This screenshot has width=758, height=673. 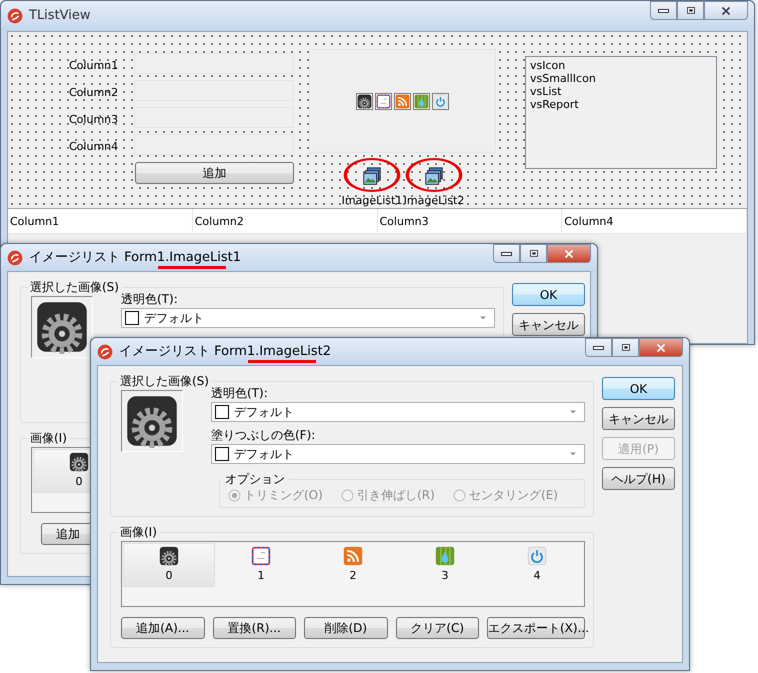 I want to click on field-label: Column3, so click(x=93, y=120).